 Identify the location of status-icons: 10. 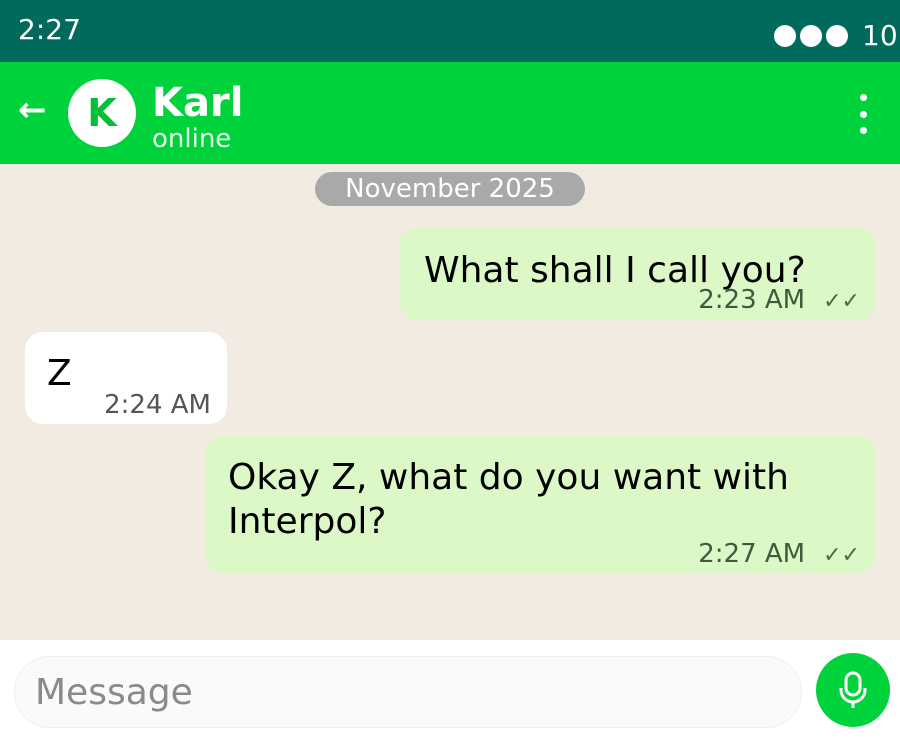
(836, 36).